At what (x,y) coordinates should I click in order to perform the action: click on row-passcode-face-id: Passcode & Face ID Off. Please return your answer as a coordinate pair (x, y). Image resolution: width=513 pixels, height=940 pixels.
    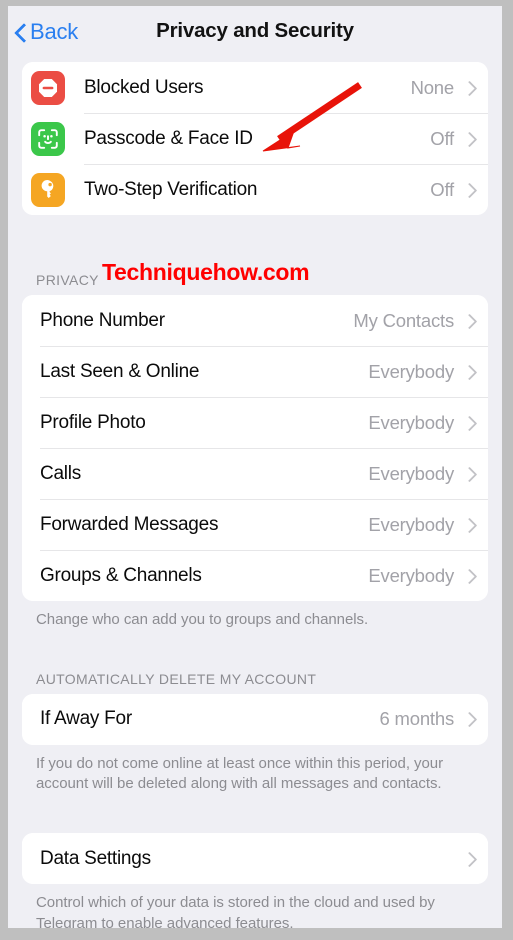
    Looking at the image, I should click on (255, 138).